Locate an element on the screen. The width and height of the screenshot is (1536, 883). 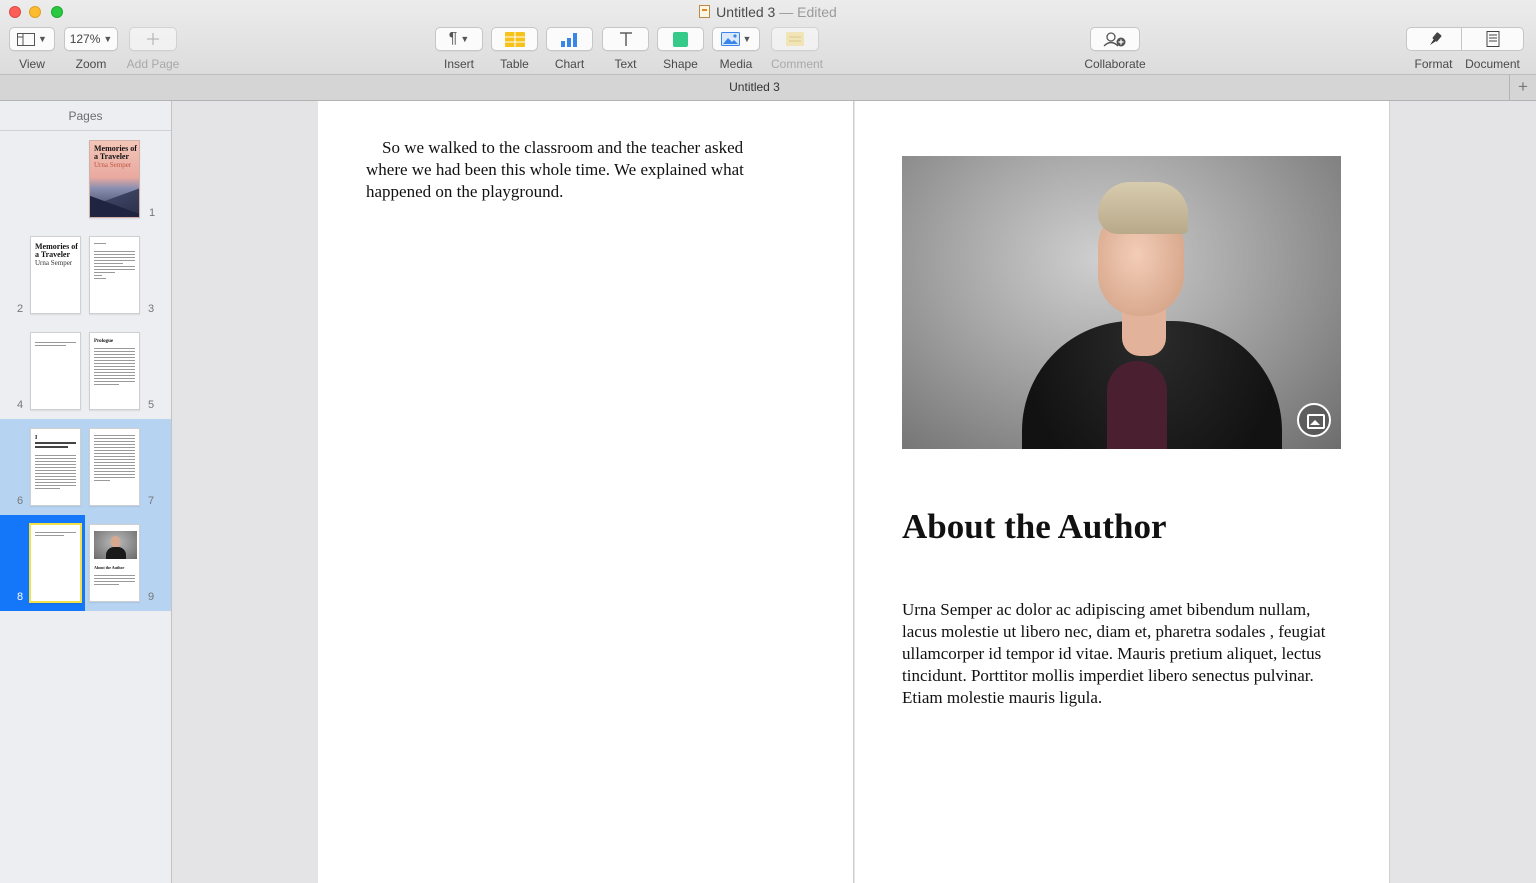
pages-document-icon is located at coordinates (705, 11).